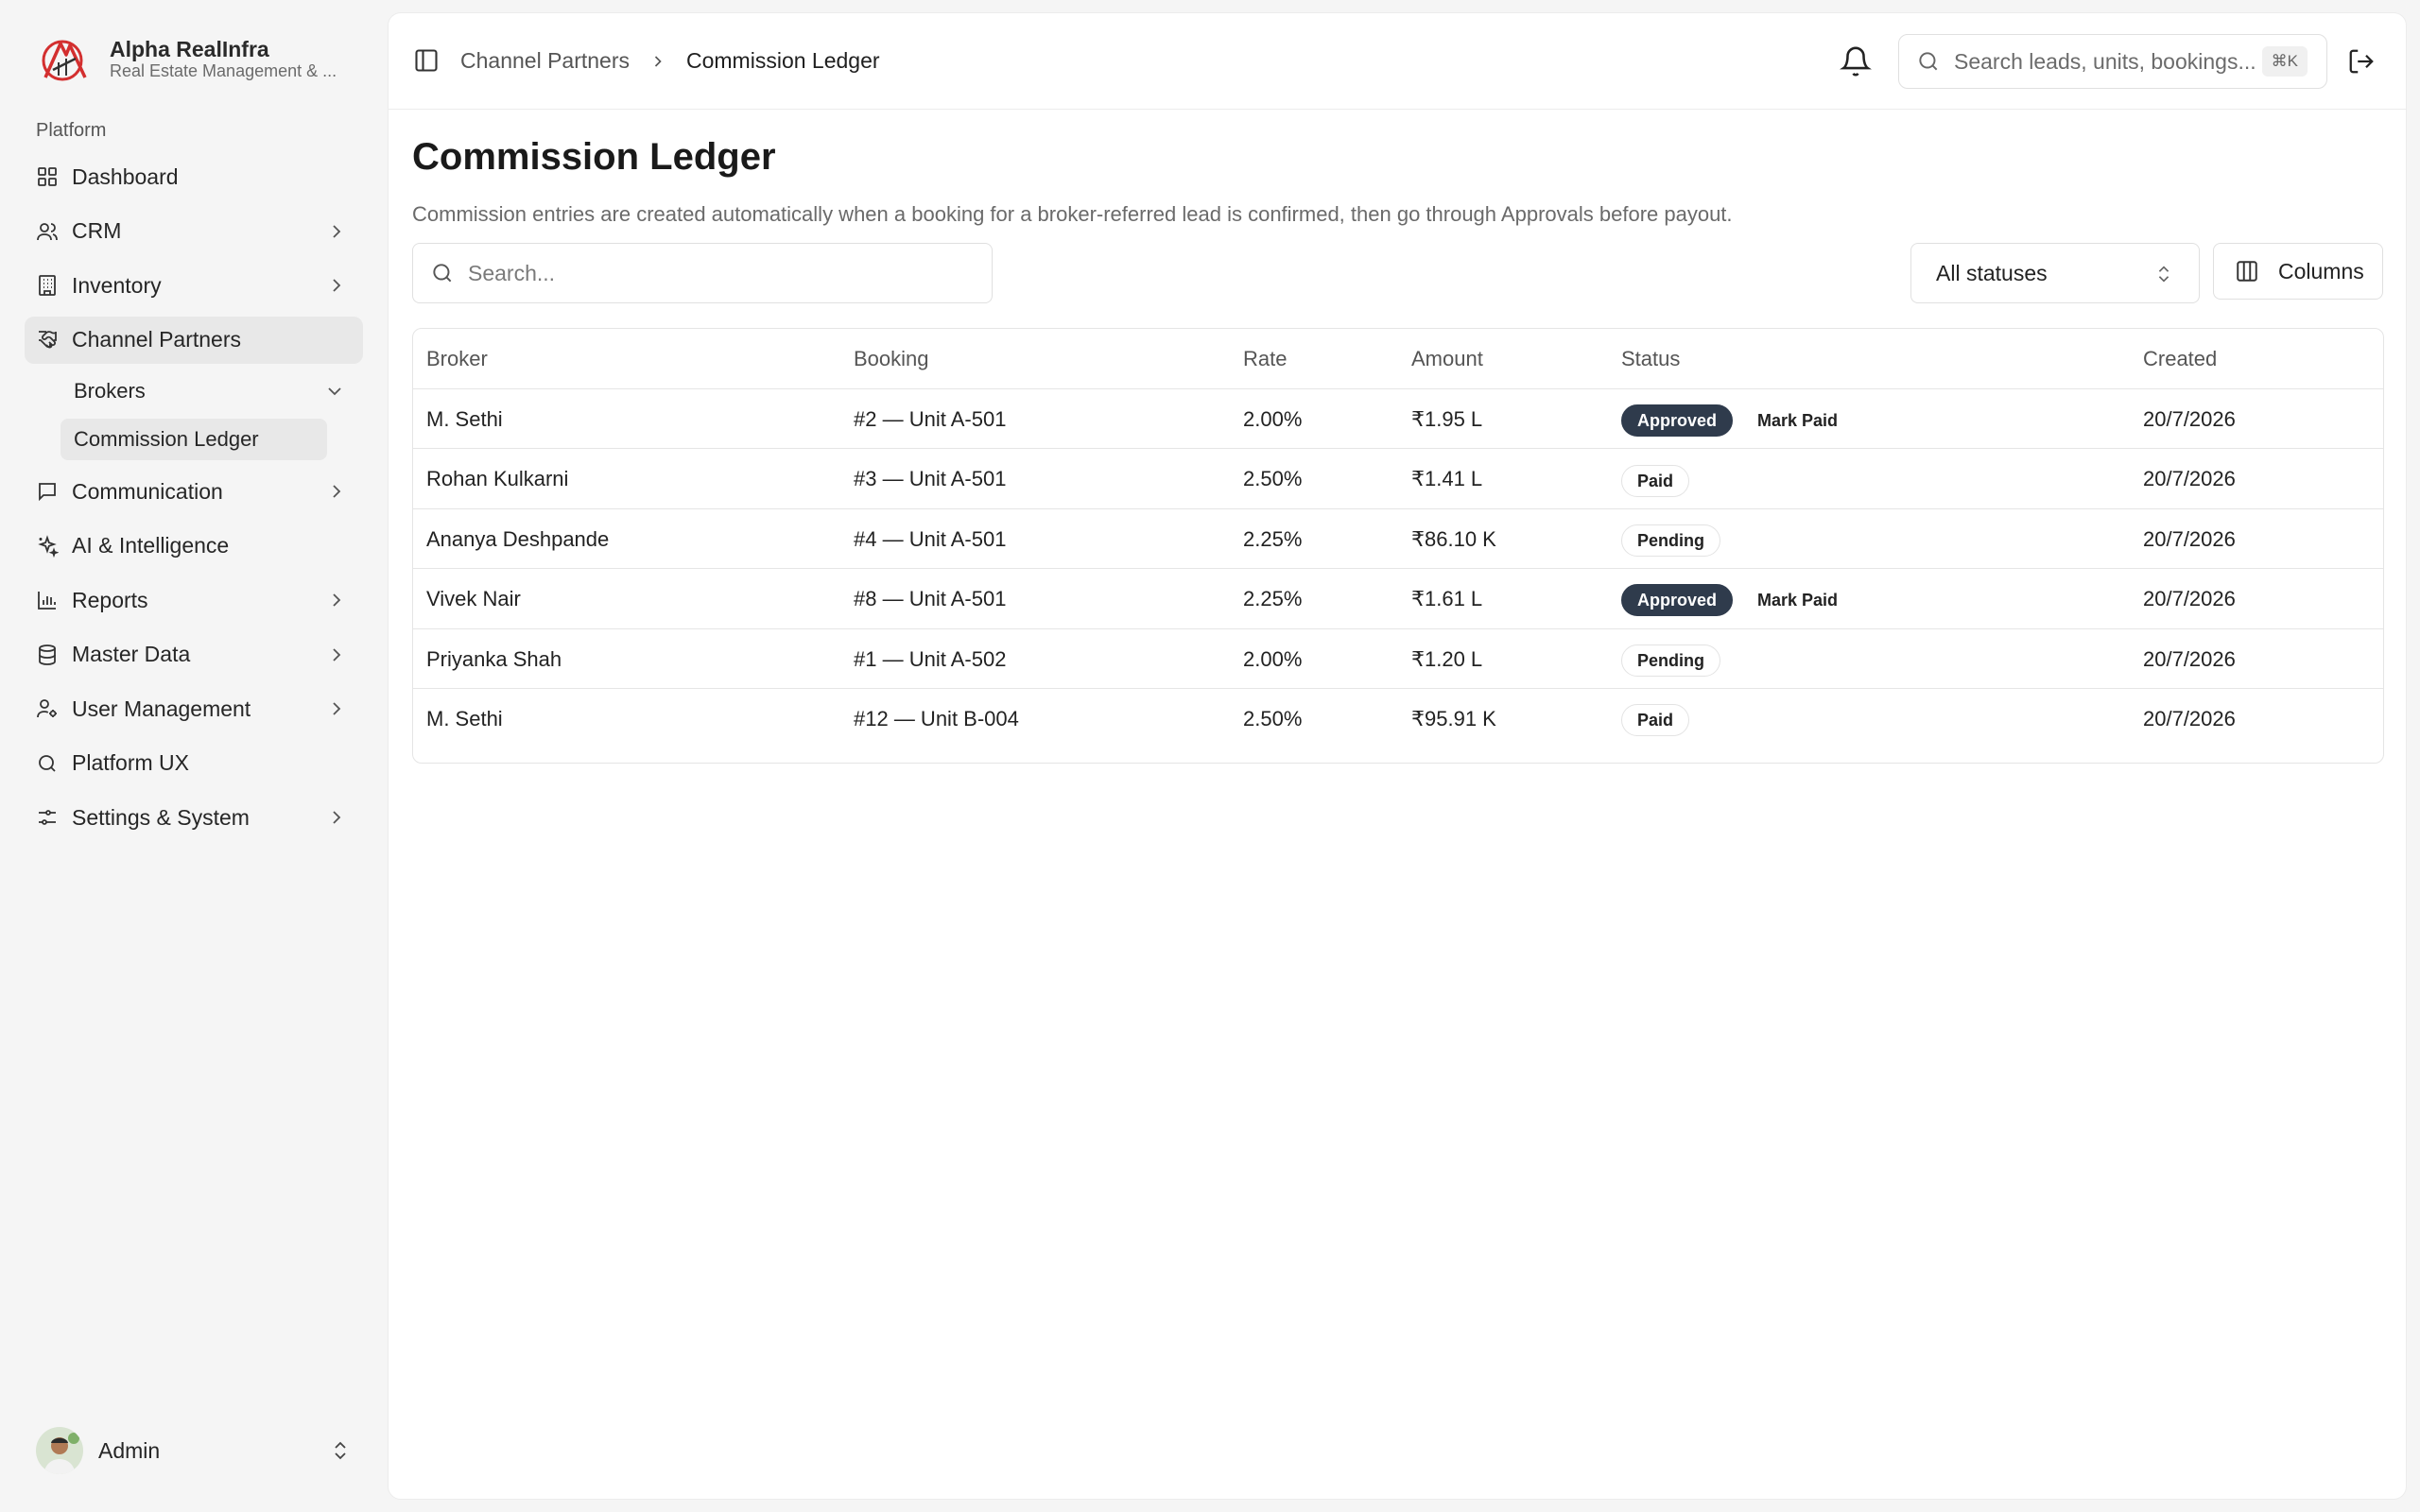  Describe the element at coordinates (47, 546) in the screenshot. I see `sparkles-icon` at that location.